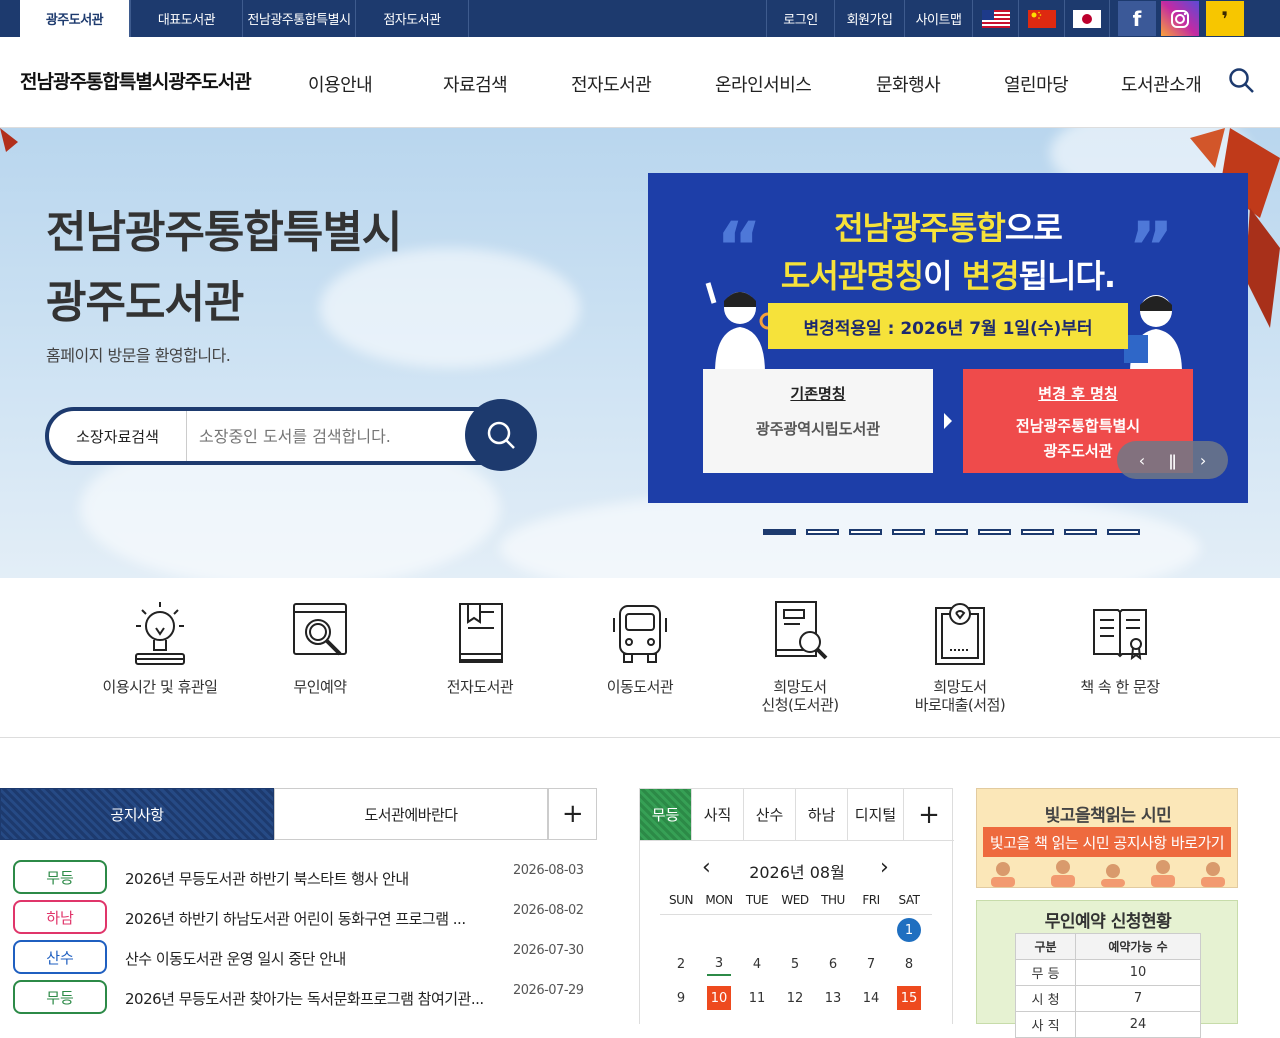  Describe the element at coordinates (757, 964) in the screenshot. I see `calendar-day: 4` at that location.